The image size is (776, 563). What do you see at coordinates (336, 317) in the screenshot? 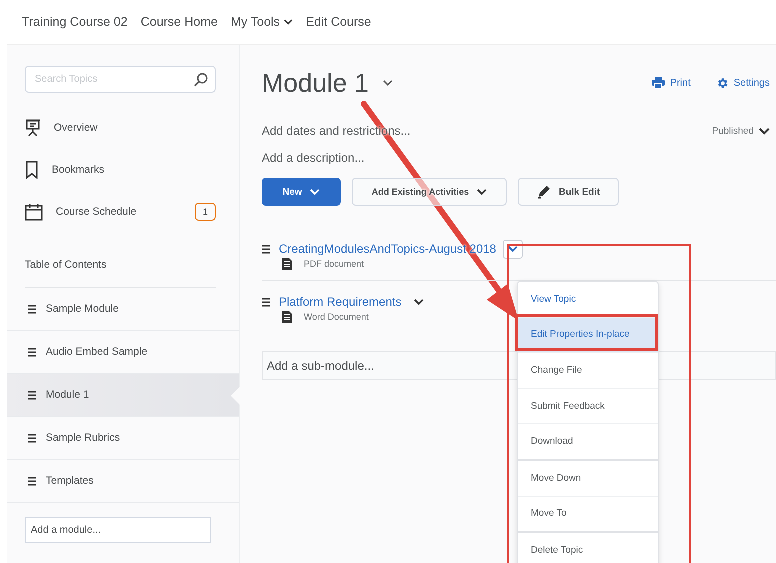
I see `file-type: Word Document` at bounding box center [336, 317].